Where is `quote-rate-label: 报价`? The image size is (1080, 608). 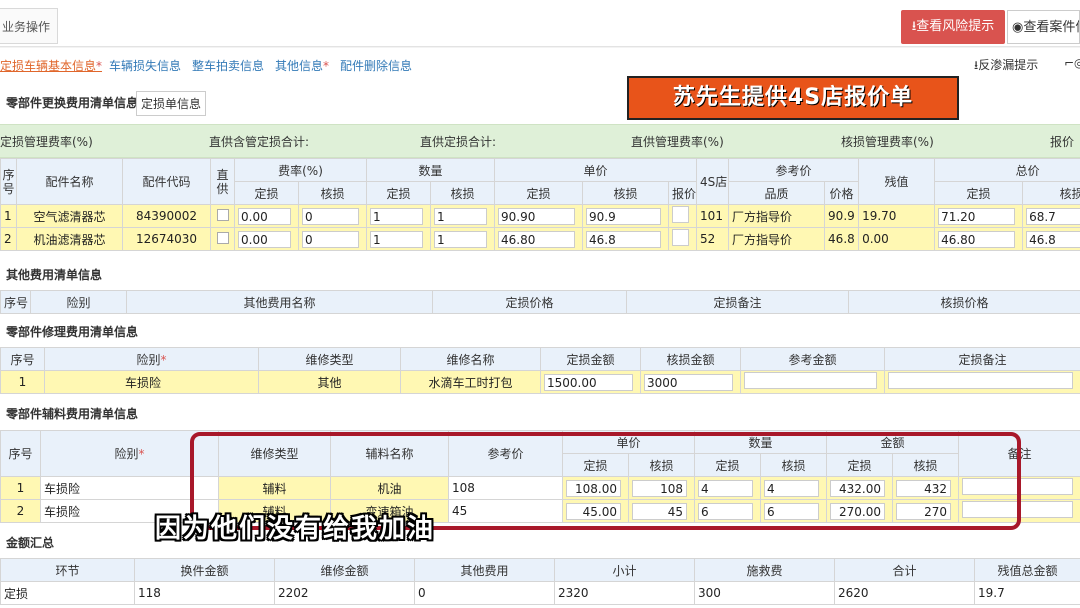 quote-rate-label: 报价 is located at coordinates (1062, 142).